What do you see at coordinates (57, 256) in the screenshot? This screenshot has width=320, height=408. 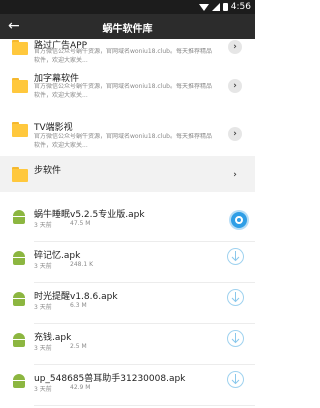 I see `file-name: 碎记忆.apk` at bounding box center [57, 256].